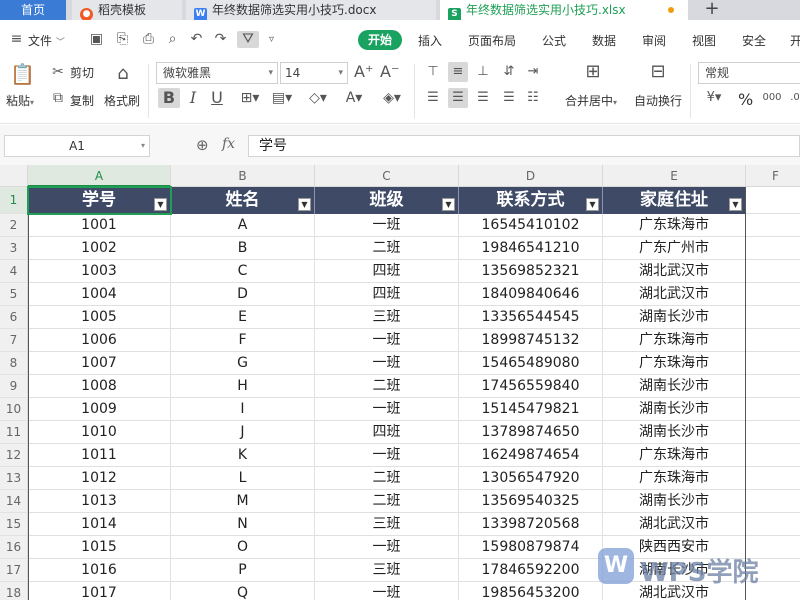  I want to click on table-cell: Q, so click(243, 591).